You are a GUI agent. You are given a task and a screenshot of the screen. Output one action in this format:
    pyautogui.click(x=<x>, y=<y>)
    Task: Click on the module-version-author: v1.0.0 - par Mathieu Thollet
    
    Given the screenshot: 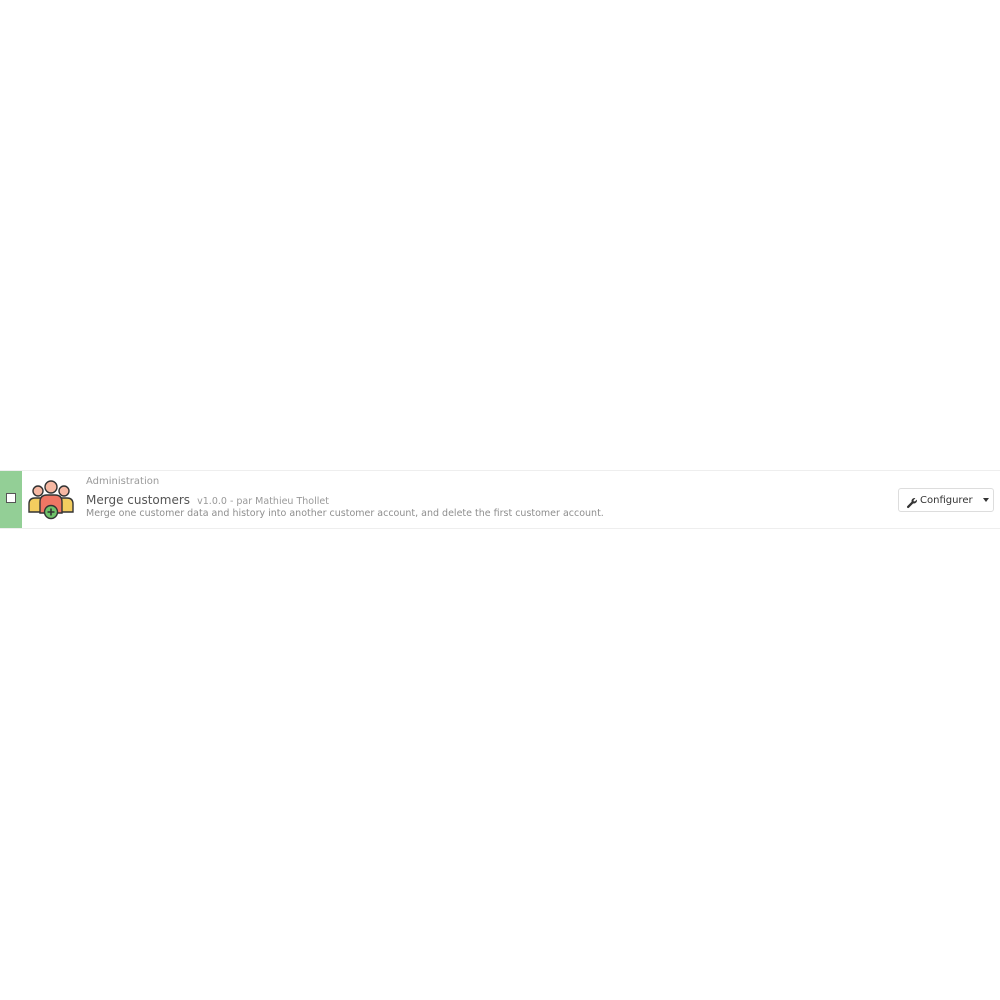 What is the action you would take?
    pyautogui.click(x=263, y=501)
    